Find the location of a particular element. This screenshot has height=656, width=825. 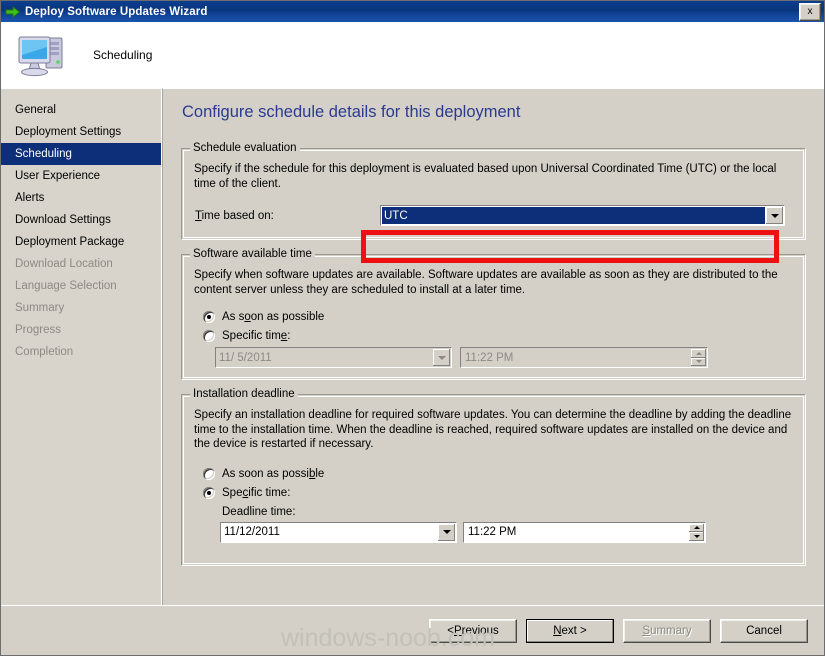

software-available-time-title: Software available time is located at coordinates (252, 254).